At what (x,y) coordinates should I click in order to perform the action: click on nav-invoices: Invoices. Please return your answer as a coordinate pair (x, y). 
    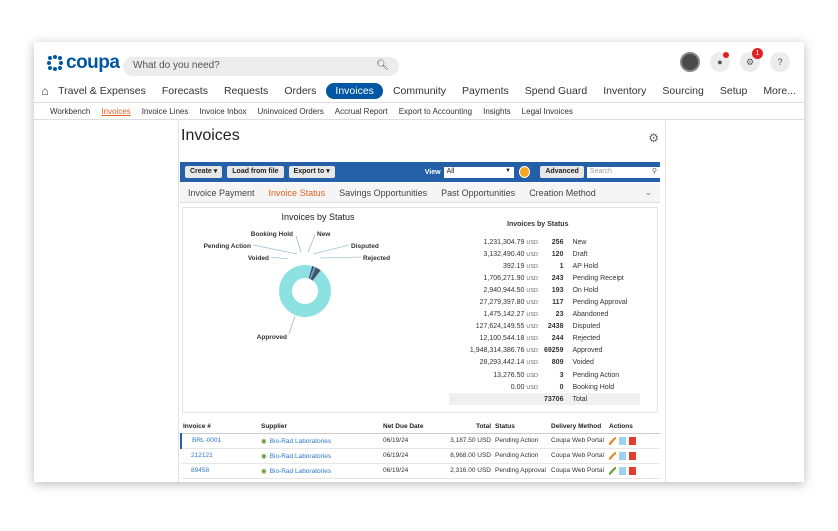
    Looking at the image, I should click on (354, 91).